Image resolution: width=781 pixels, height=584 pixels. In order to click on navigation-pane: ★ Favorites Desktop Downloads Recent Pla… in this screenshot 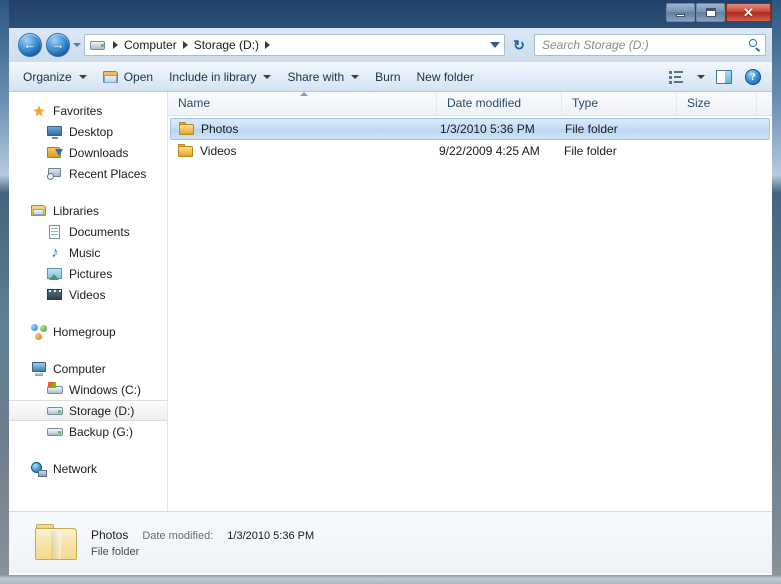, I will do `click(88, 301)`.